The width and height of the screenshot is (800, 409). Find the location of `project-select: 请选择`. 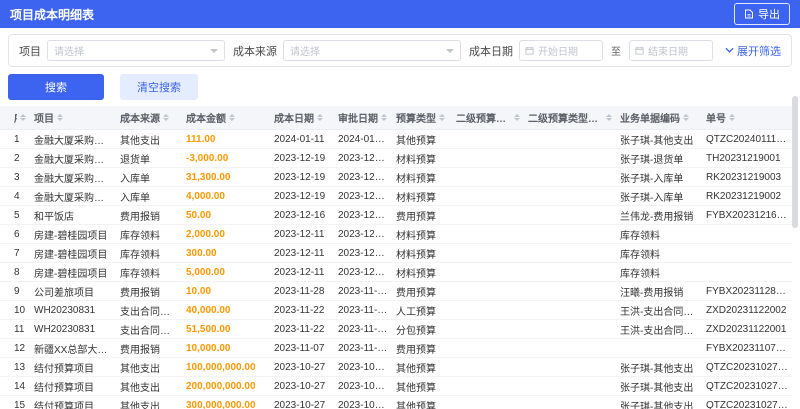

project-select: 请选择 is located at coordinates (136, 50).